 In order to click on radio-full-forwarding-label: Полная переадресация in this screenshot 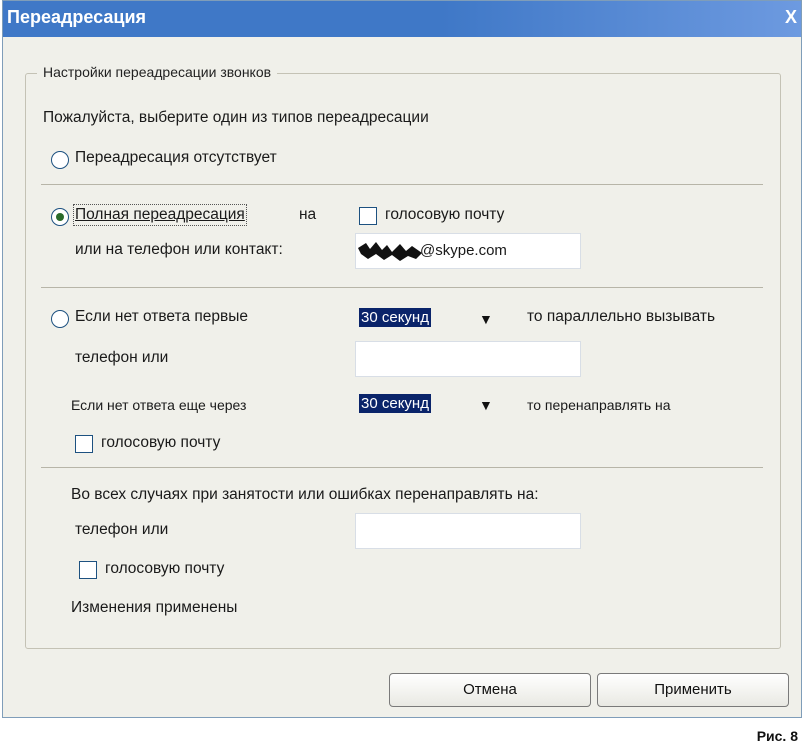, I will do `click(160, 215)`.